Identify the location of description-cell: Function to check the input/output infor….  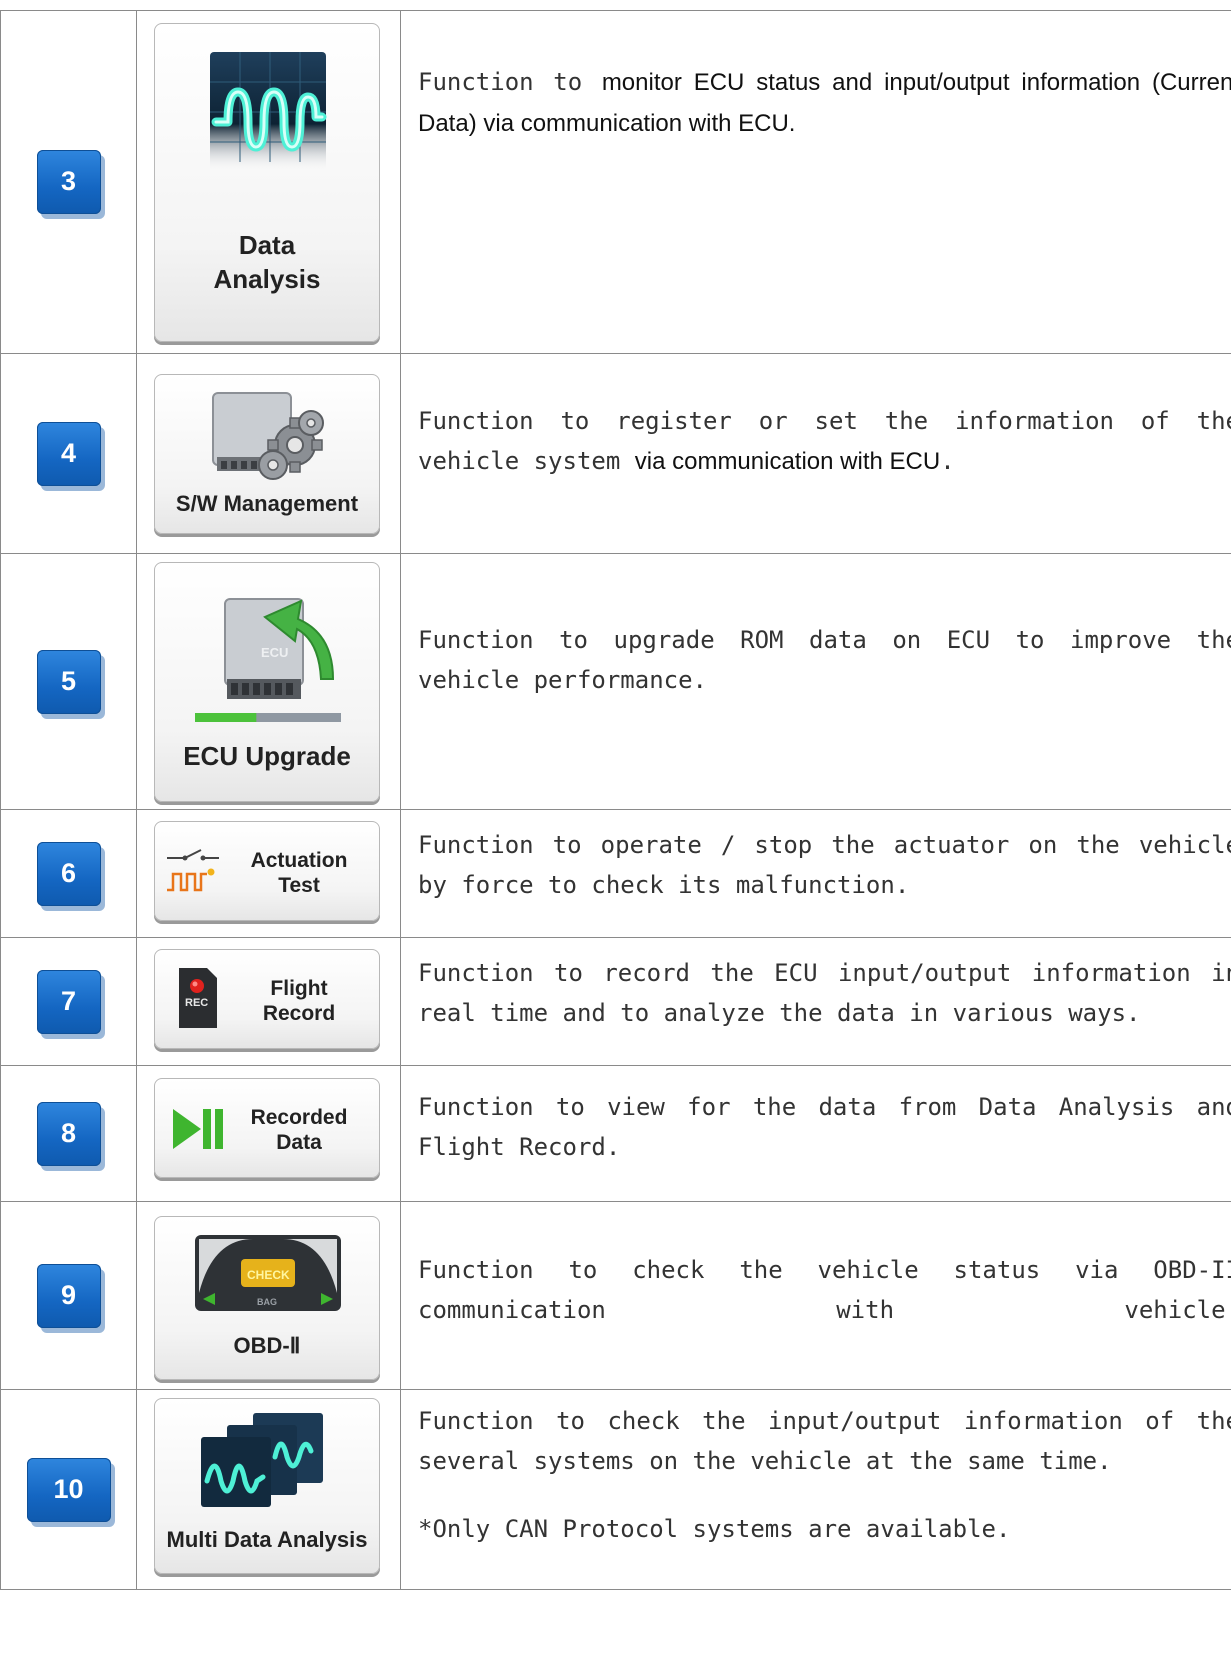
(815, 1489).